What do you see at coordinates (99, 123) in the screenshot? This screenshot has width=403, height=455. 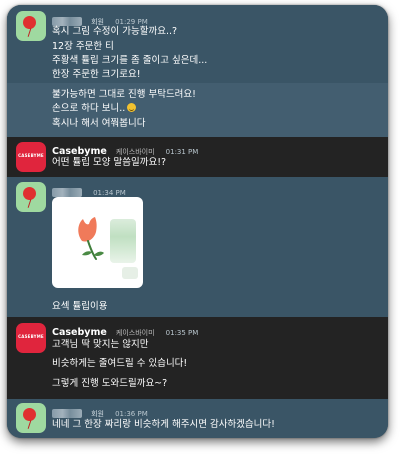 I see `message-line: 혹시나 해서 여쭤봅니다` at bounding box center [99, 123].